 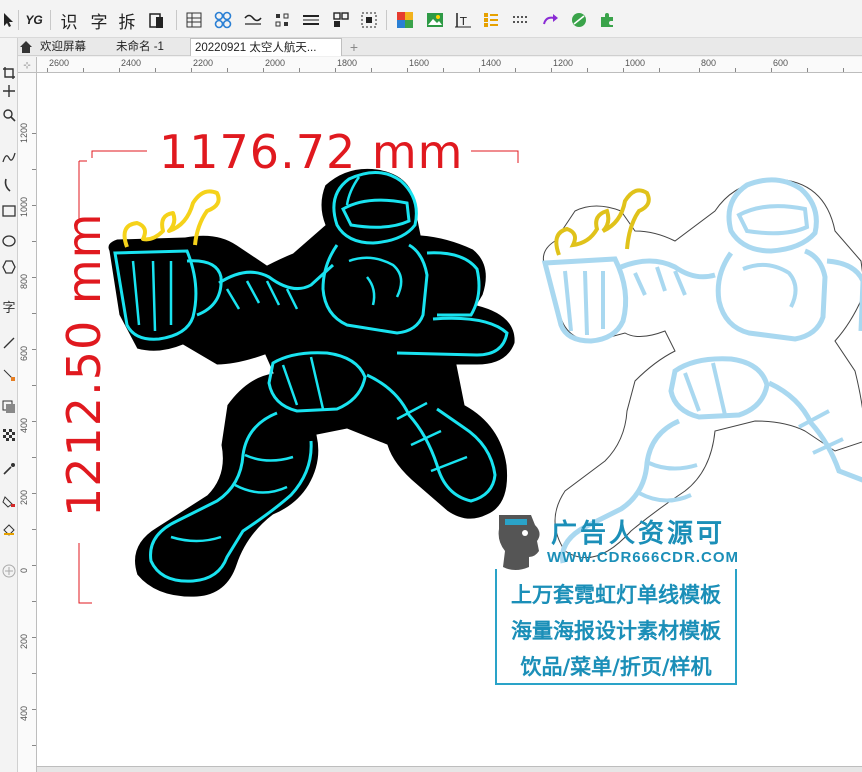 What do you see at coordinates (131, 63) in the screenshot?
I see `ruler-label: 2400` at bounding box center [131, 63].